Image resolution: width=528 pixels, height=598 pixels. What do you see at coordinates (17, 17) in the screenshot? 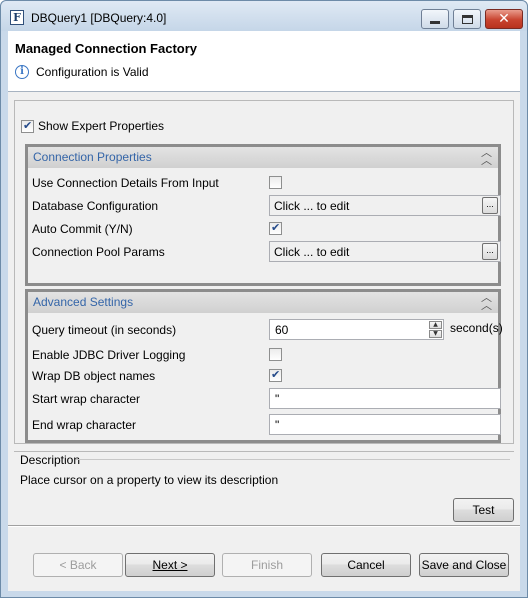
I see `app-icon: F` at bounding box center [17, 17].